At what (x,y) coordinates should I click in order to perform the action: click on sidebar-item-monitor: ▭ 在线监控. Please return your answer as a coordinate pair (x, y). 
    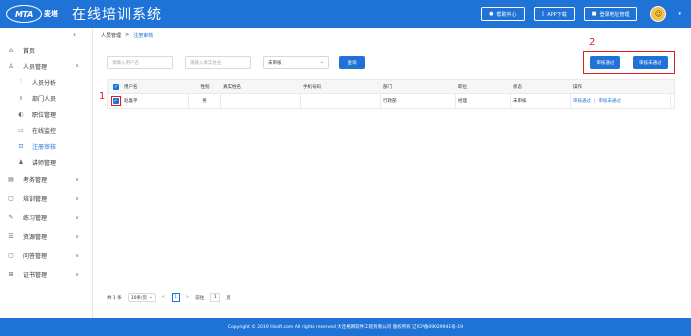
    Looking at the image, I should click on (46, 130).